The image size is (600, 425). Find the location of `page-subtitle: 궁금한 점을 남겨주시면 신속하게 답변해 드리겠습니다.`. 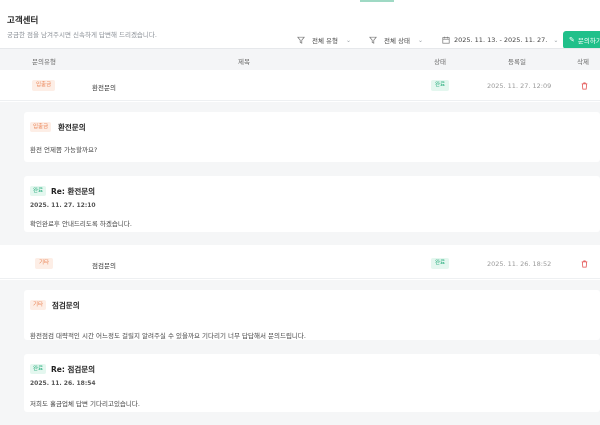

page-subtitle: 궁금한 점을 남겨주시면 신속하게 답변해 드리겠습니다. is located at coordinates (82, 35).